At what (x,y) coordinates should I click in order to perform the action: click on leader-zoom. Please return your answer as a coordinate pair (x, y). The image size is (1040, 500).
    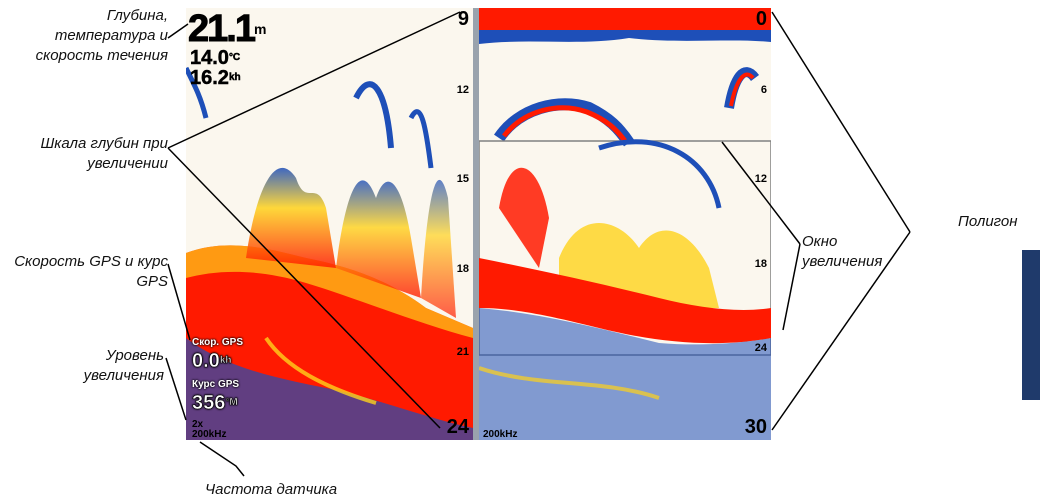
    Looking at the image, I should click on (176, 389).